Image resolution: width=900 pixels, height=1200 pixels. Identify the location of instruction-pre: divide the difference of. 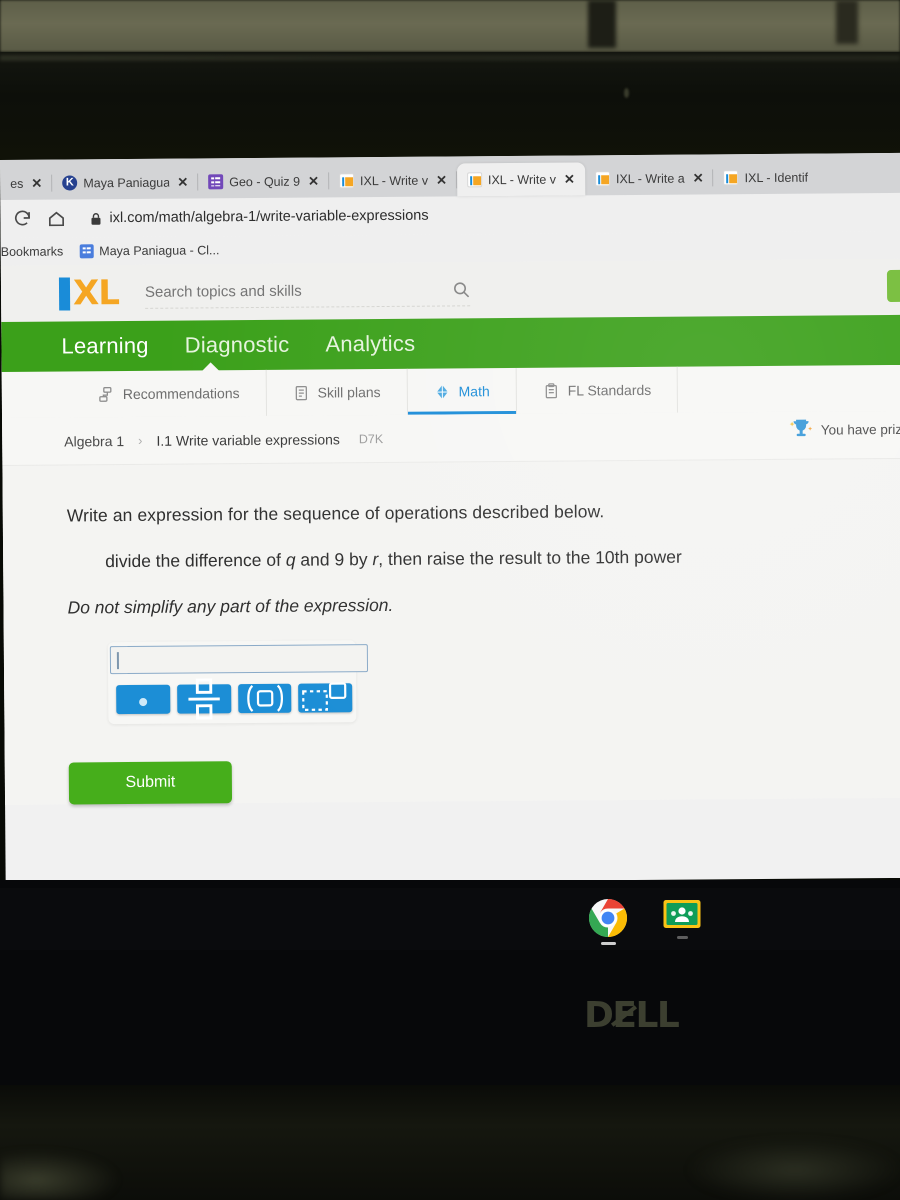
(195, 560).